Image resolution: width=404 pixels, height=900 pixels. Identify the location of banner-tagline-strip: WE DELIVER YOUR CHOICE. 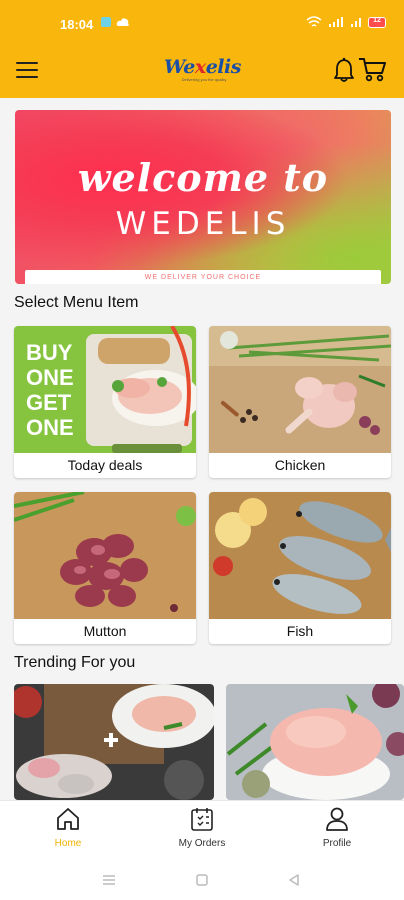
(203, 277).